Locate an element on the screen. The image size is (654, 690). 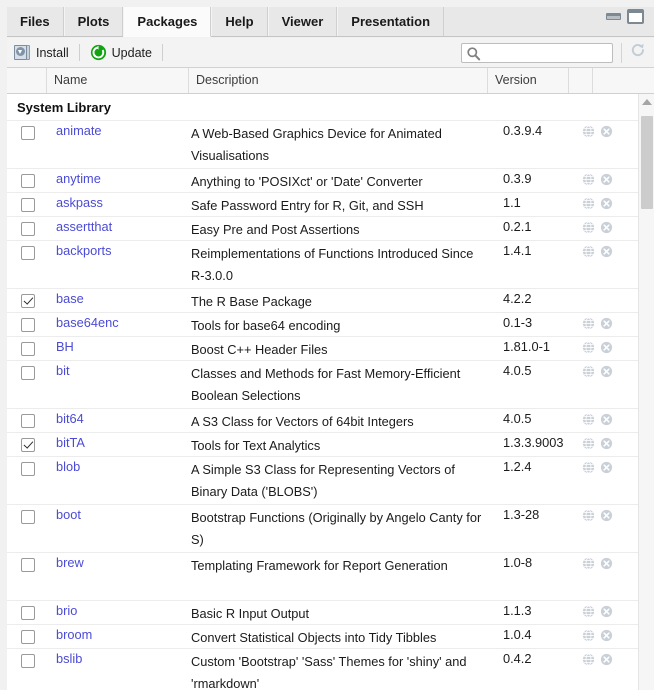
tab-presentation: Presentation is located at coordinates (391, 21).